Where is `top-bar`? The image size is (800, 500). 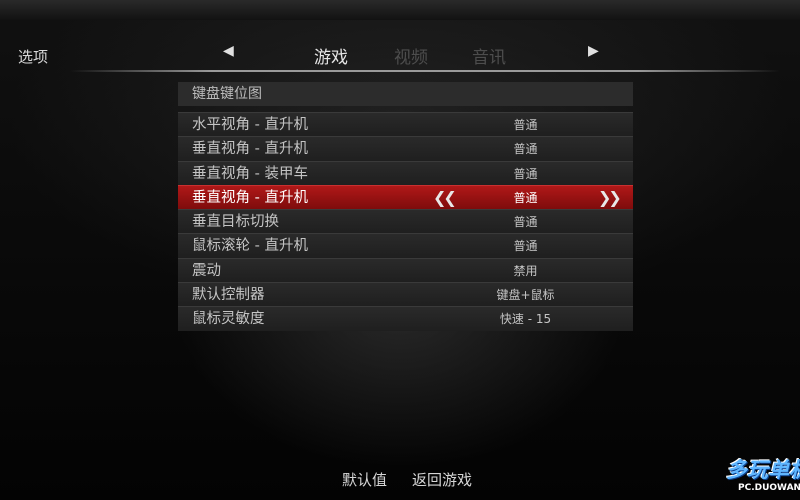
top-bar is located at coordinates (400, 10).